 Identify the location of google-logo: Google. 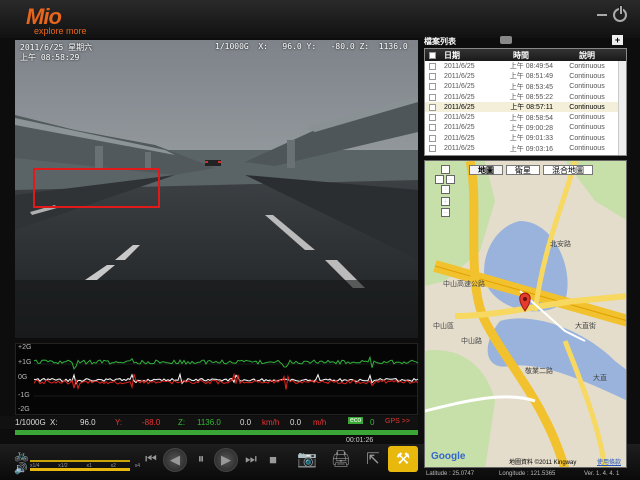
(448, 456).